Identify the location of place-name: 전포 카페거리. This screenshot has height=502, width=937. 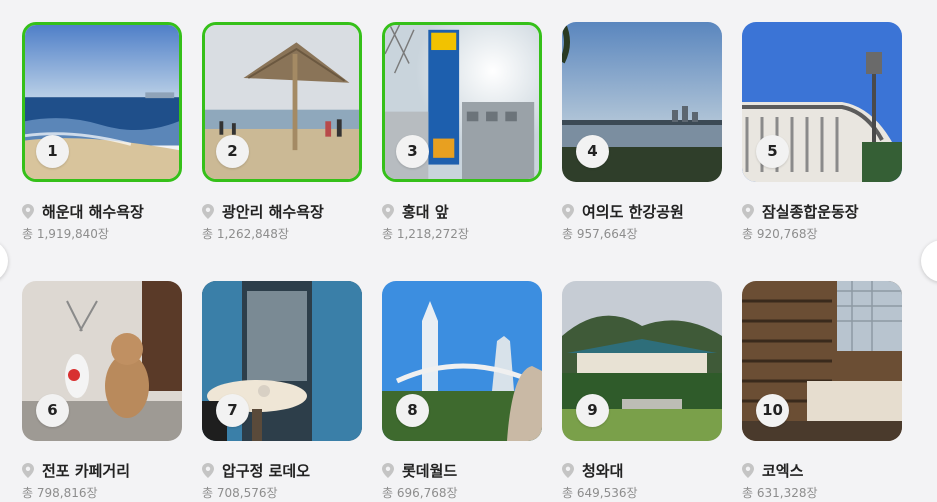
(86, 470).